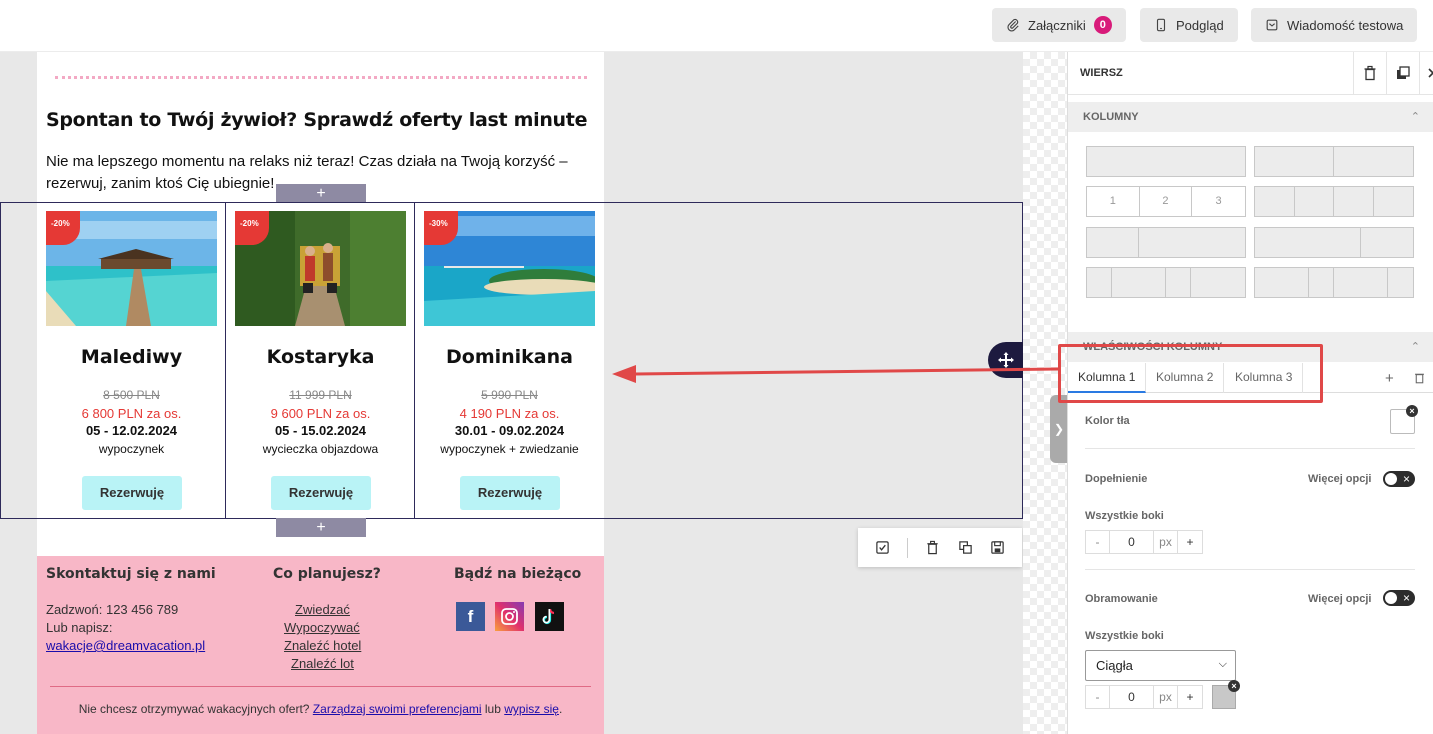  I want to click on layout-mixed-4-columns, so click(1166, 282).